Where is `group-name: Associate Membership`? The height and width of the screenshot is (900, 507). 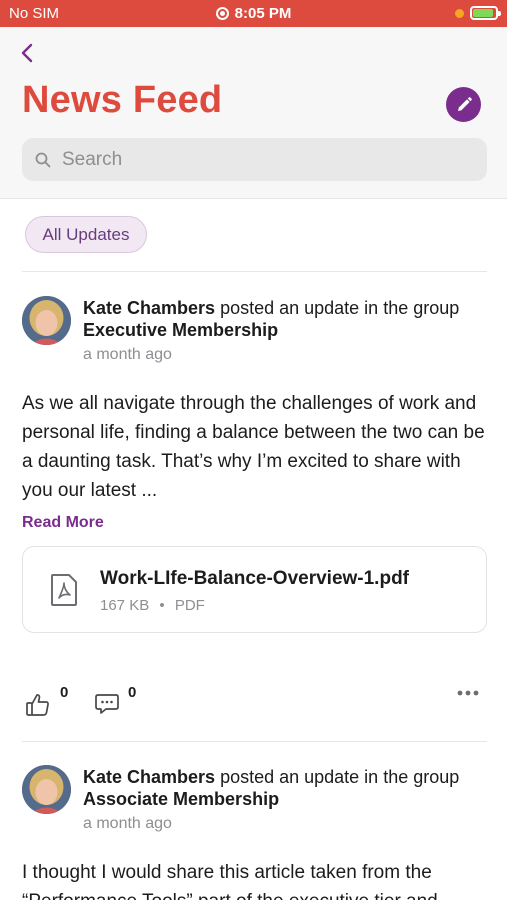 group-name: Associate Membership is located at coordinates (181, 799).